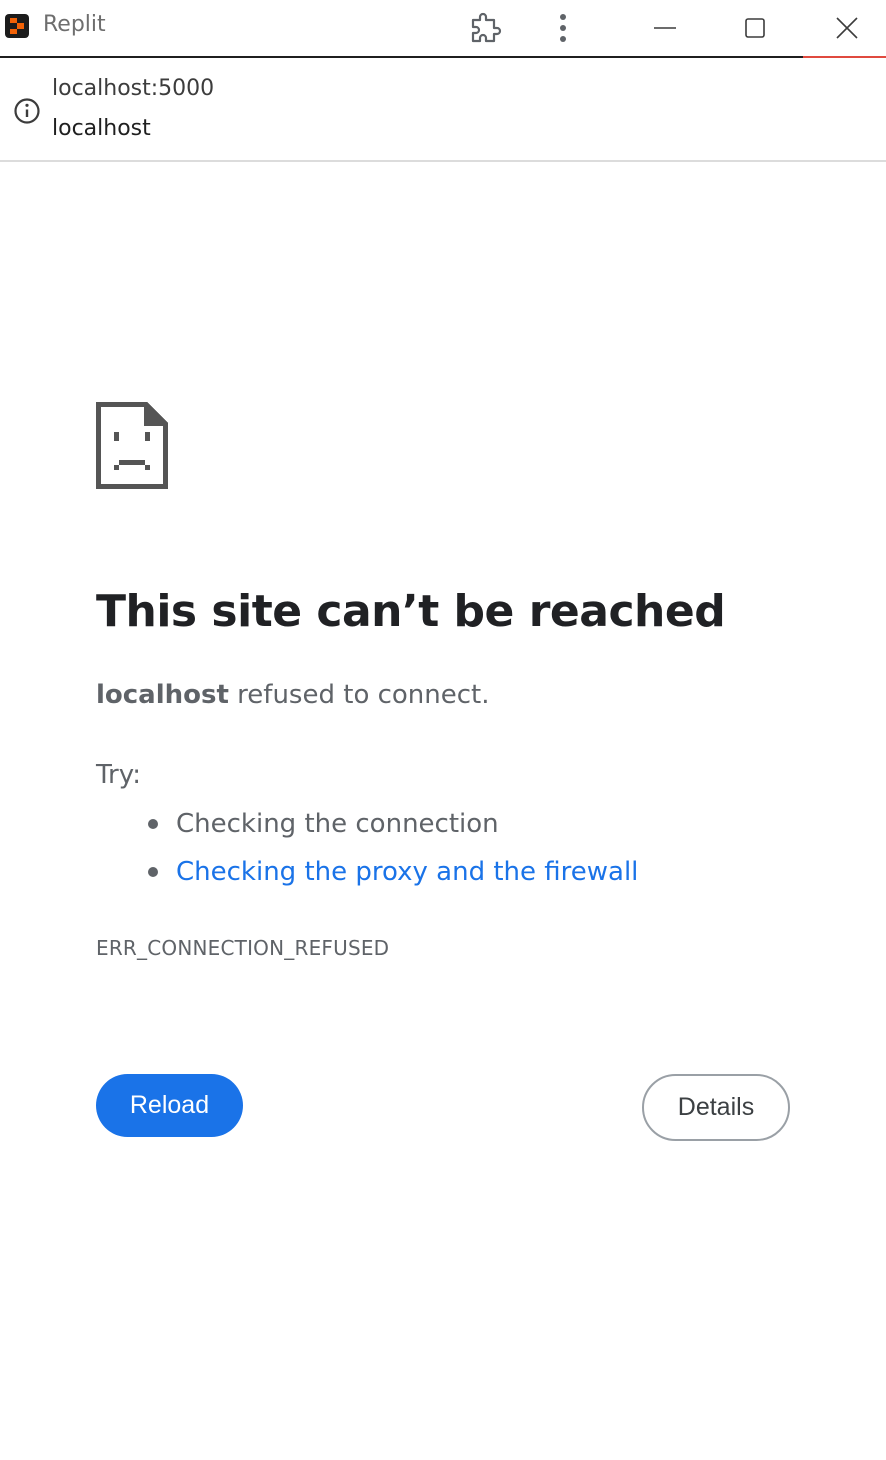 This screenshot has height=1460, width=886. I want to click on sad-document-icon, so click(132, 445).